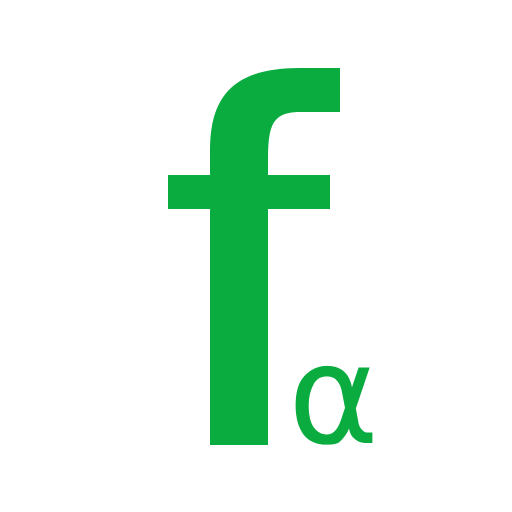 The height and width of the screenshot is (512, 512). What do you see at coordinates (249, 192) in the screenshot?
I see `letter-f-crossbar` at bounding box center [249, 192].